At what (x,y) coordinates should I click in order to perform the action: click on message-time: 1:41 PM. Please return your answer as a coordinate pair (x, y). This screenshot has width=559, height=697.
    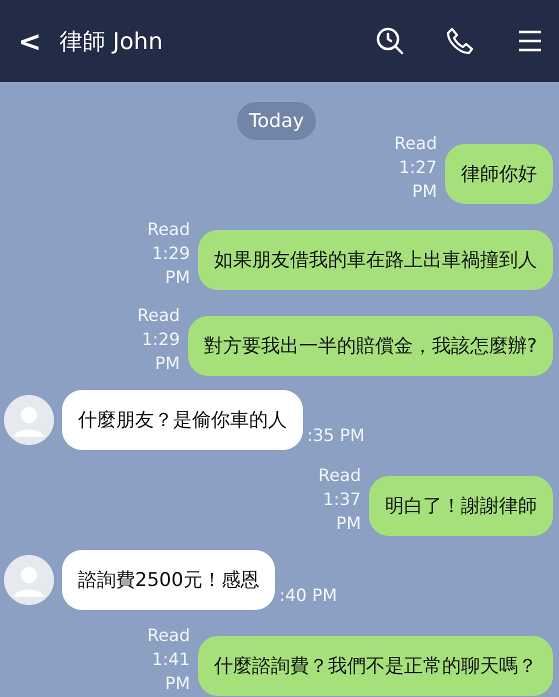
    Looking at the image, I should click on (170, 672).